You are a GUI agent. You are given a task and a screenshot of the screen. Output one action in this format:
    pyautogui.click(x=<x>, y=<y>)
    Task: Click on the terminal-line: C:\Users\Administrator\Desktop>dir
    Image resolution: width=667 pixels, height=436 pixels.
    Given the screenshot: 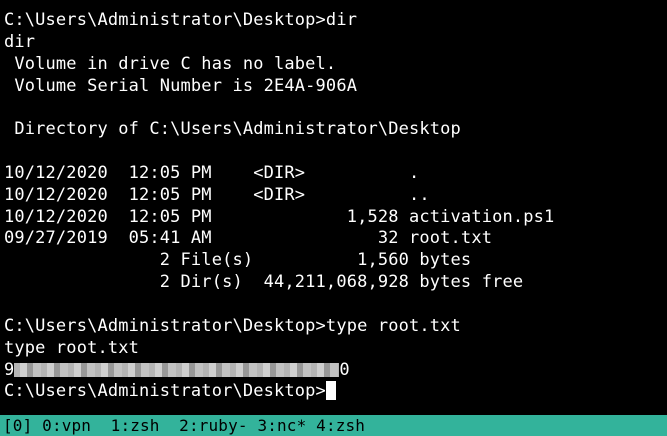 What is the action you would take?
    pyautogui.click(x=181, y=20)
    